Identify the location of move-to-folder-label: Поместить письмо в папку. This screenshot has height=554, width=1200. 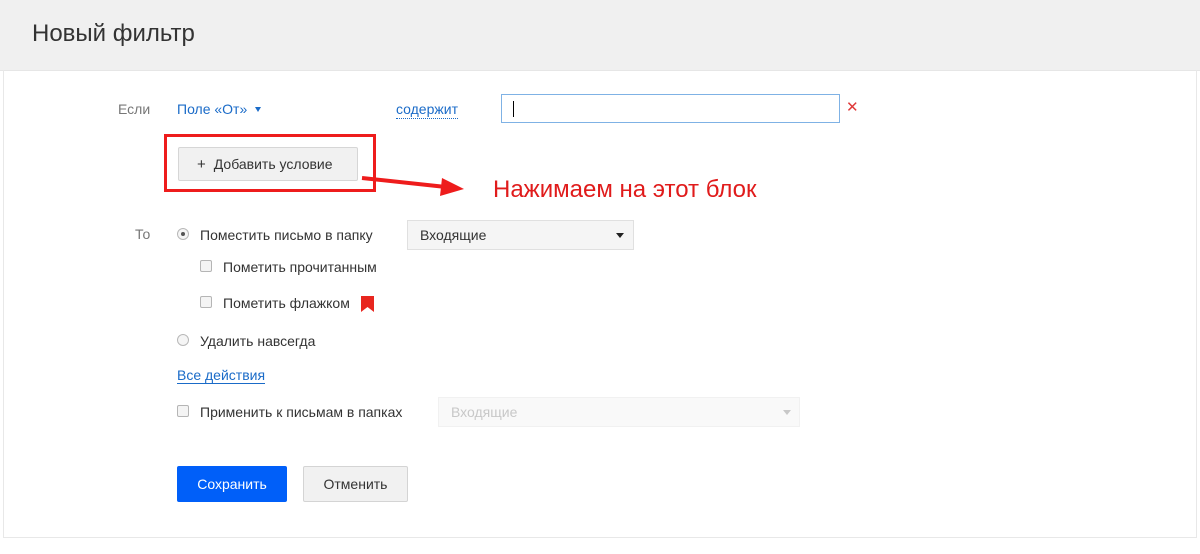
(286, 235).